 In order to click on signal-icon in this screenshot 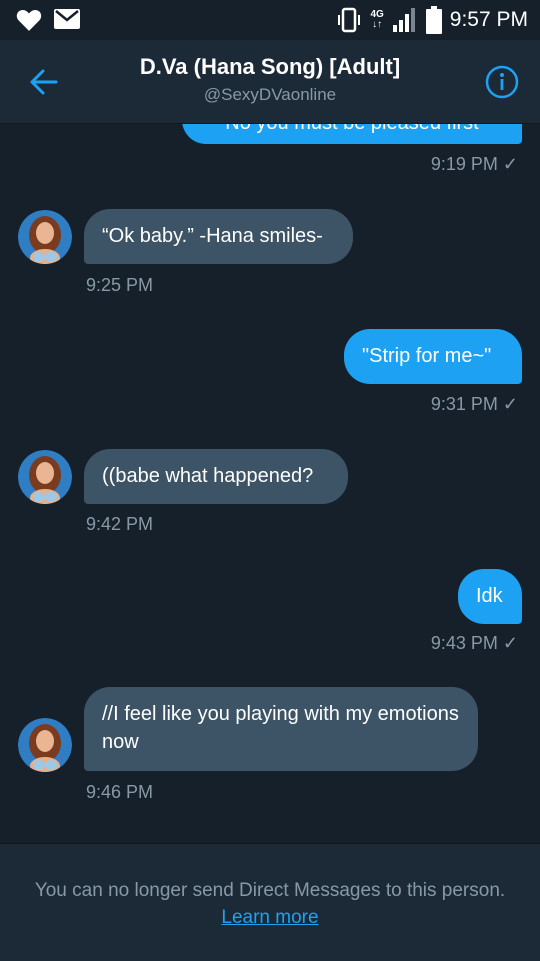, I will do `click(403, 20)`.